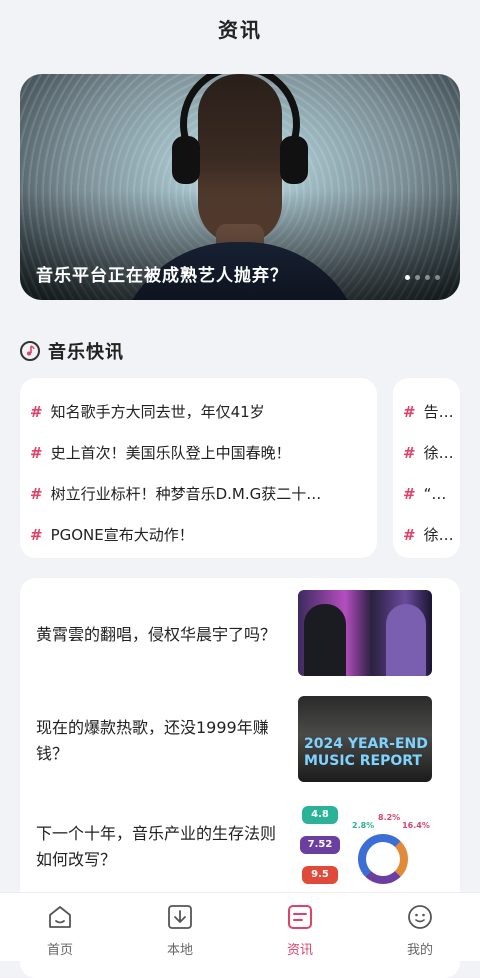 The width and height of the screenshot is (480, 978). I want to click on flash-item-text: 徐佳莹, so click(441, 535).